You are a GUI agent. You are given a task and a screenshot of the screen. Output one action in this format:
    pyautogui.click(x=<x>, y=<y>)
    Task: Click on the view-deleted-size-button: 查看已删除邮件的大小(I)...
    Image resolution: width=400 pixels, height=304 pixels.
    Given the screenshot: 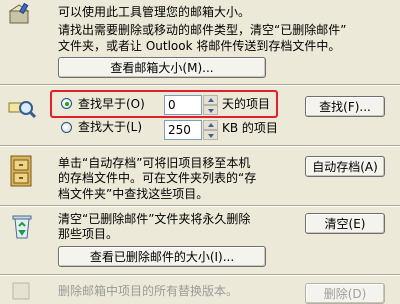 What is the action you would take?
    pyautogui.click(x=162, y=256)
    